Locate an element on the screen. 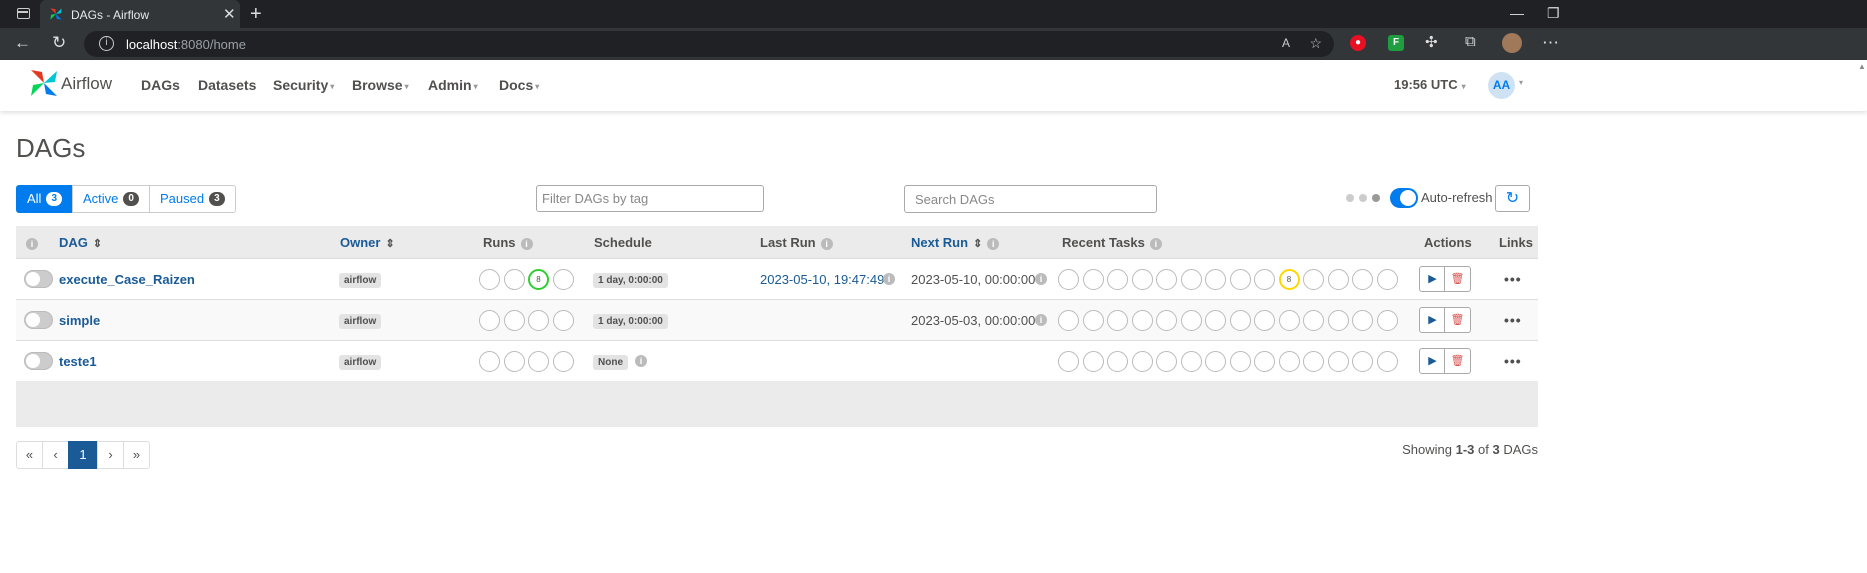  last-run-link: 2023-05-10, 19:47:49 is located at coordinates (822, 279).